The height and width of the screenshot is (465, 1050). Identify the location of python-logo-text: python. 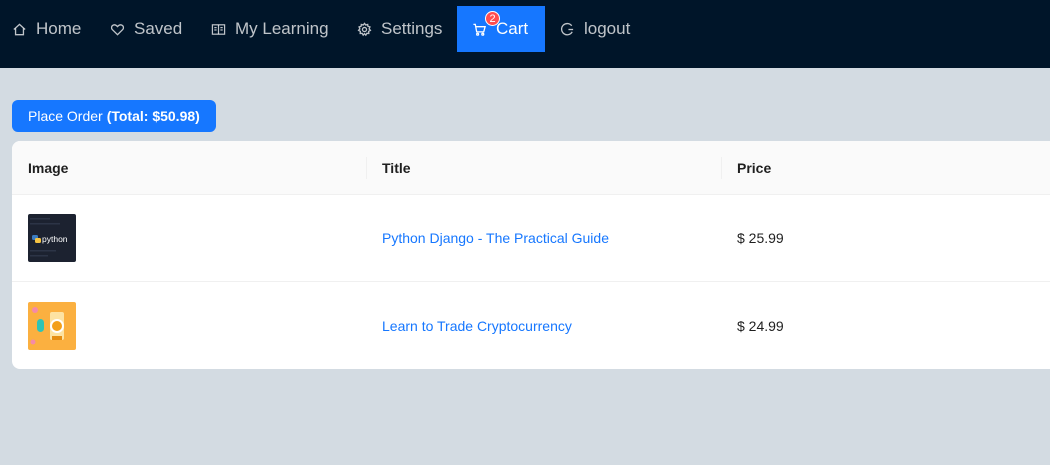
(55, 239).